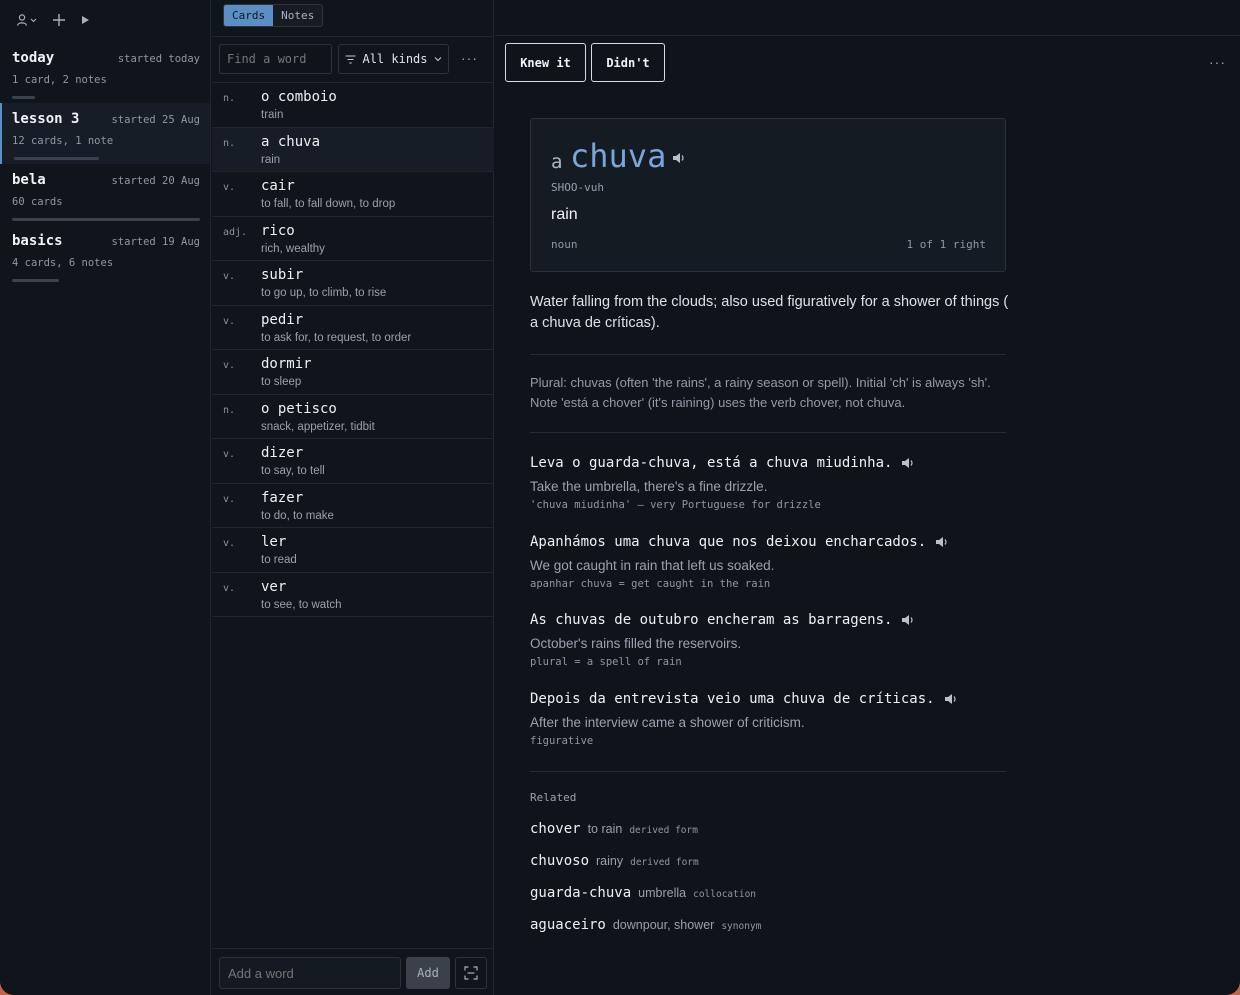  Describe the element at coordinates (29, 180) in the screenshot. I see `deck-name: bela` at that location.